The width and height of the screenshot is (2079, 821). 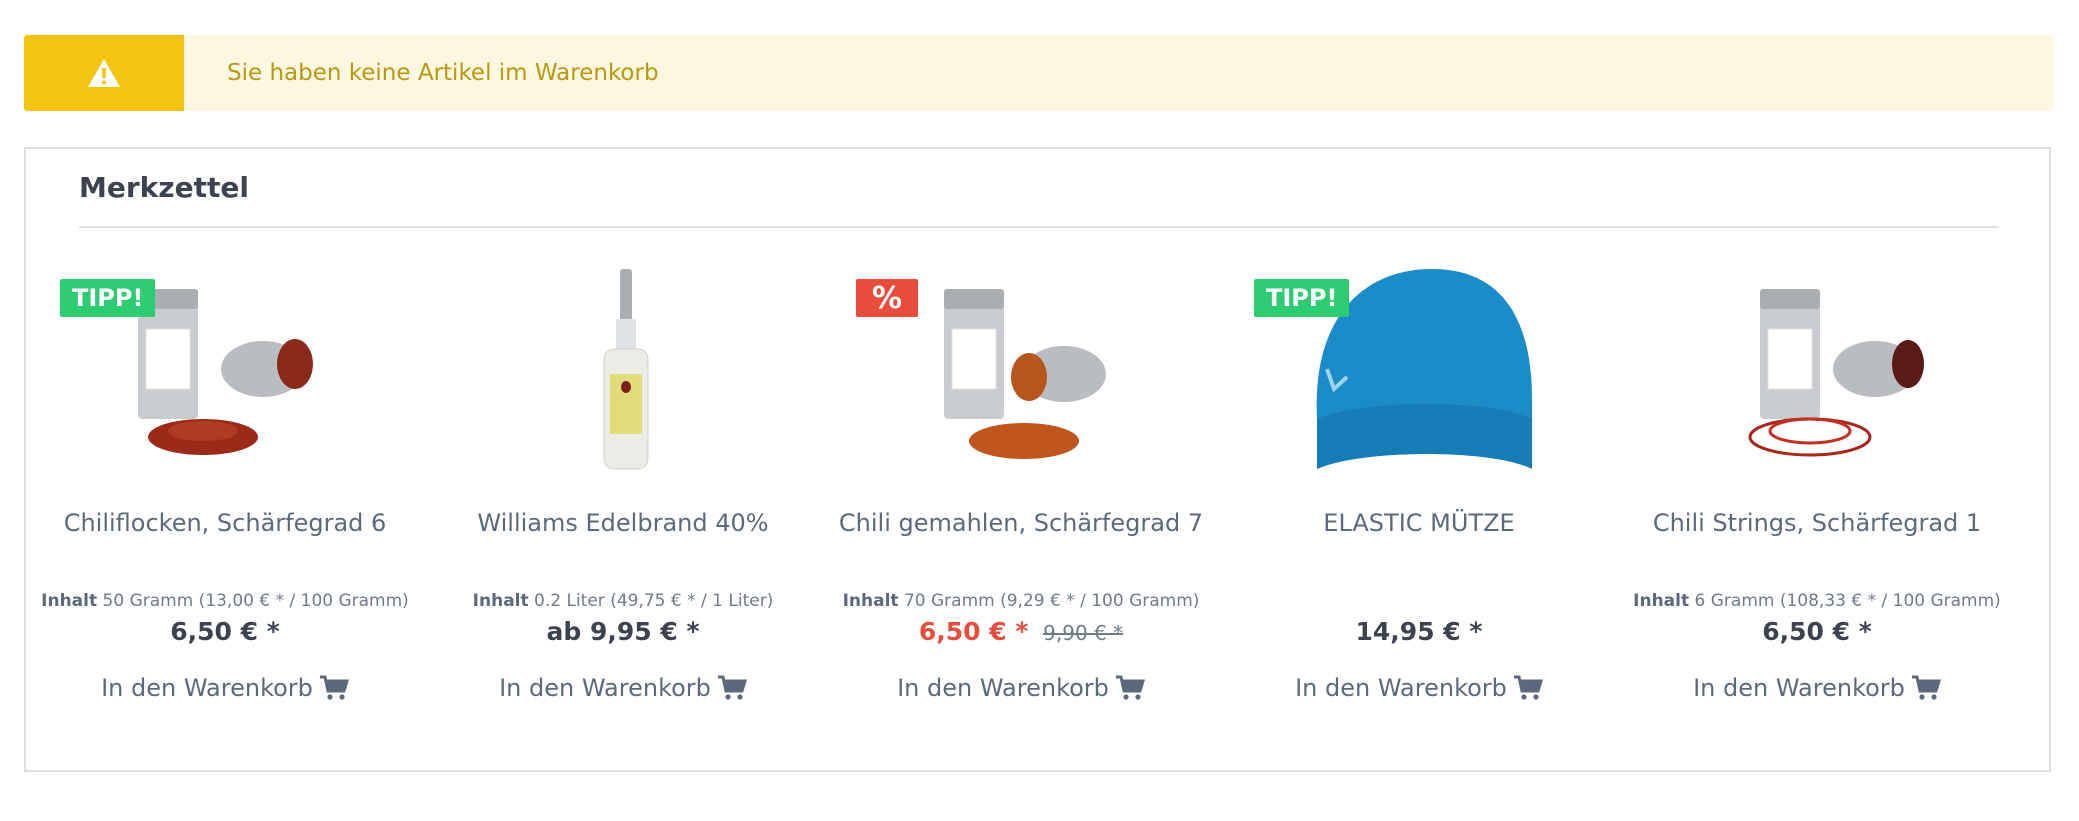 What do you see at coordinates (1847, 601) in the screenshot?
I see `content-value: 6 Gramm (108,33 € * / 100 Gramm)` at bounding box center [1847, 601].